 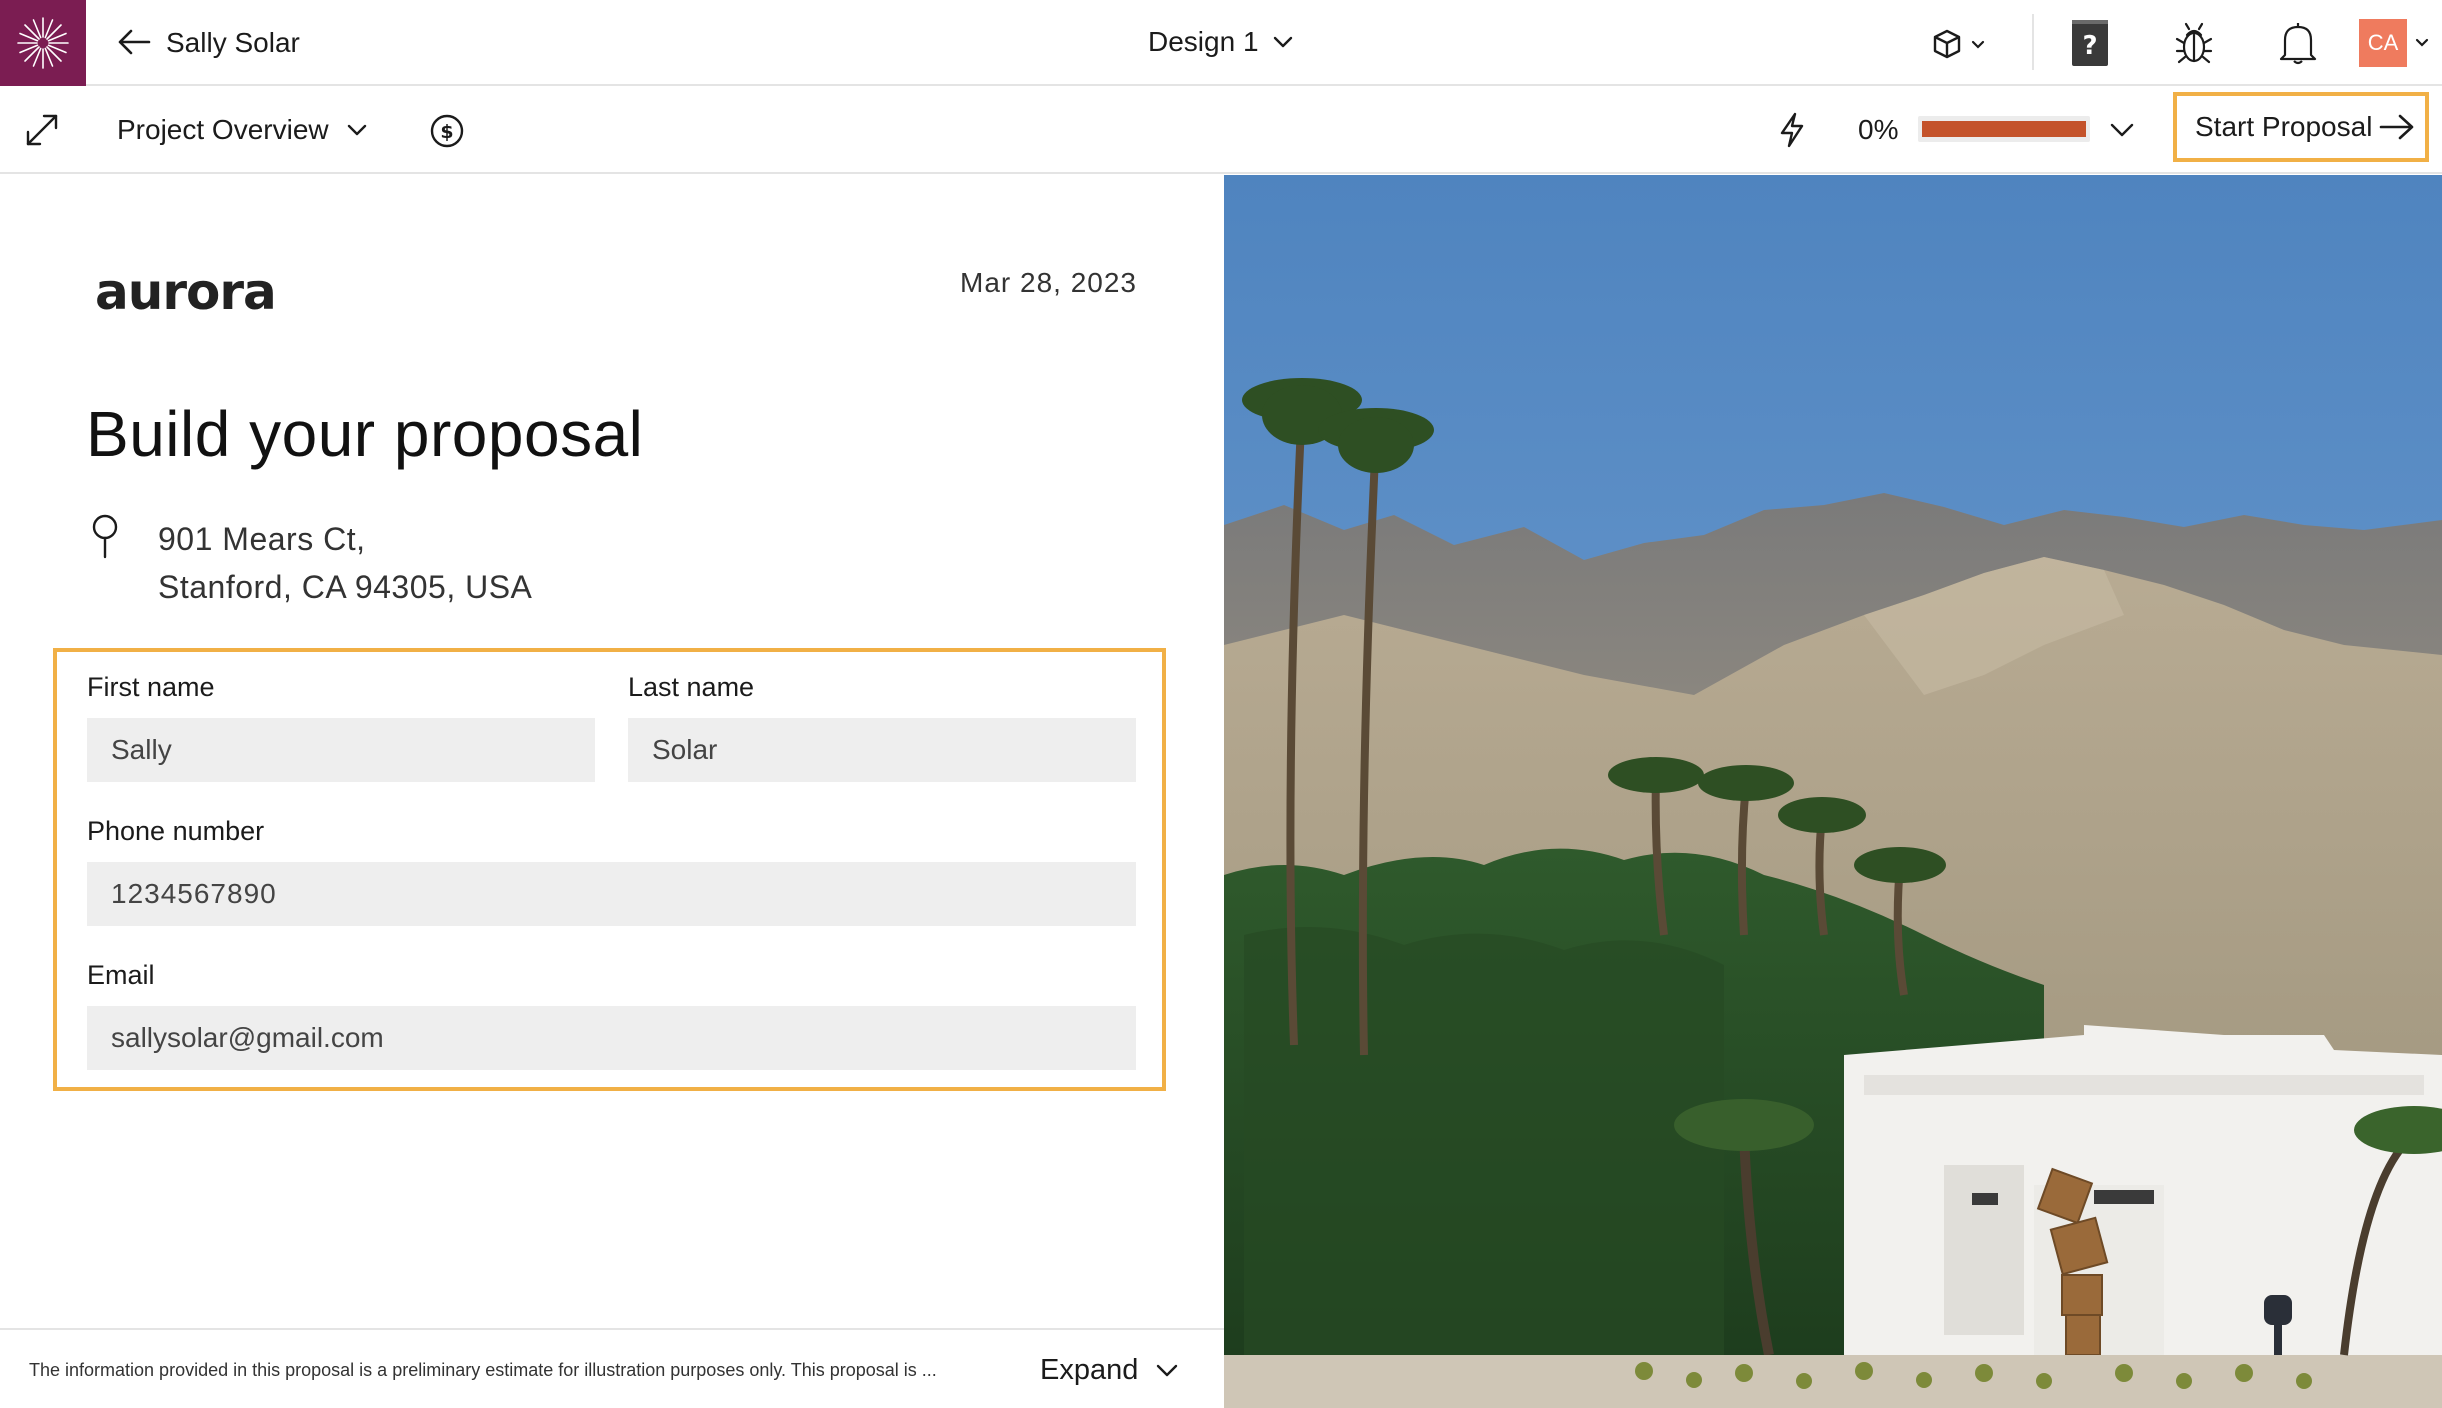 What do you see at coordinates (105, 536) in the screenshot?
I see `location-pin-icon` at bounding box center [105, 536].